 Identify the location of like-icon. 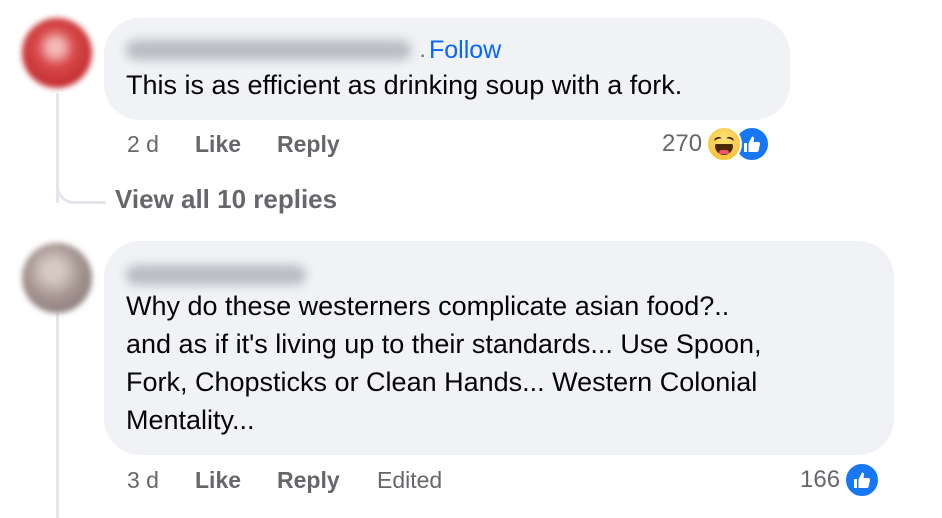
(862, 480).